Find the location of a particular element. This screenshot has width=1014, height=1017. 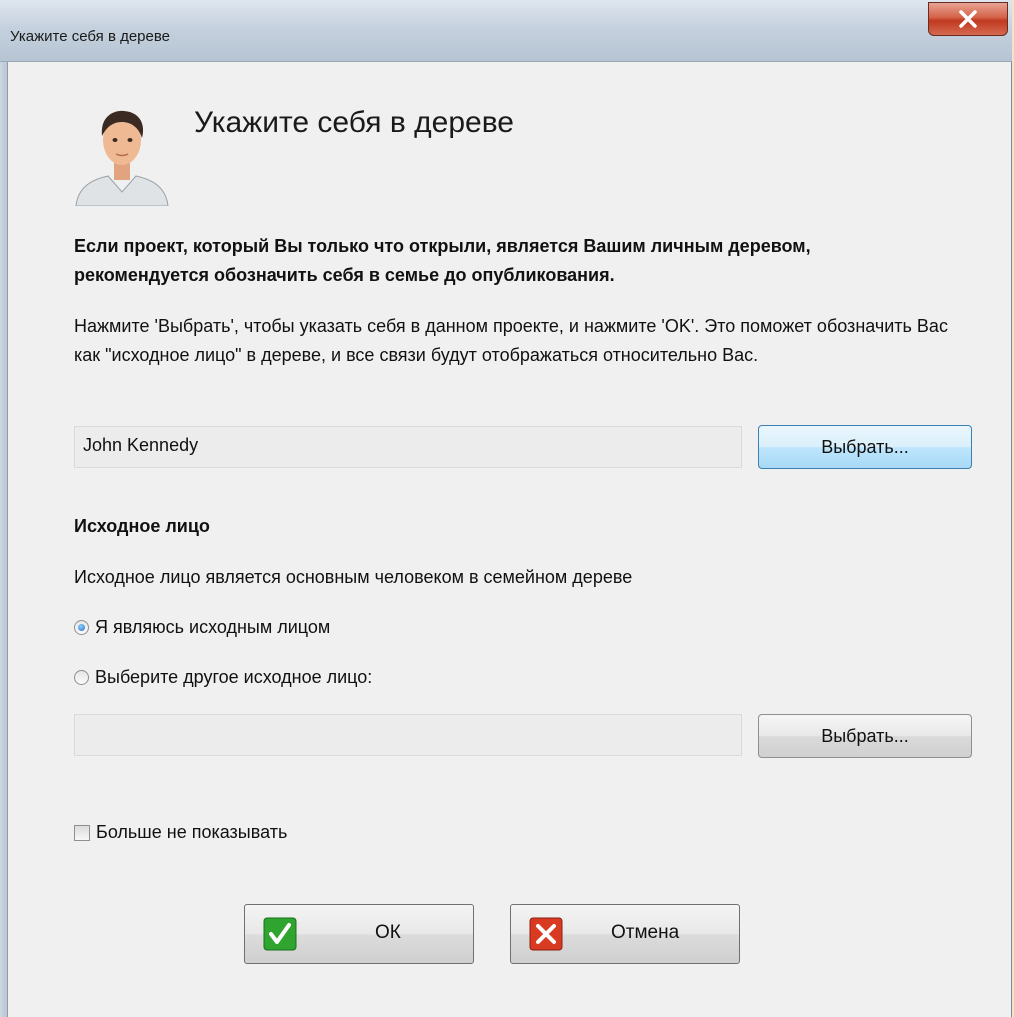

dont-show-checkbox-row: Больше не показывать is located at coordinates (180, 832).